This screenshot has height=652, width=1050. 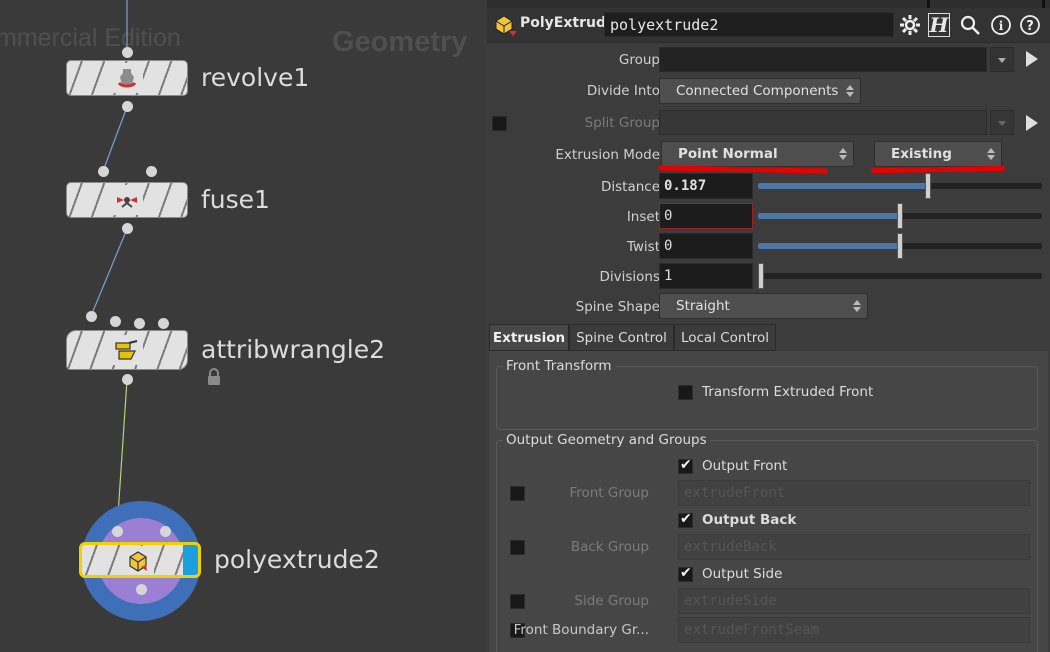 What do you see at coordinates (513, 33) in the screenshot?
I see `node-menu-arrow-icon` at bounding box center [513, 33].